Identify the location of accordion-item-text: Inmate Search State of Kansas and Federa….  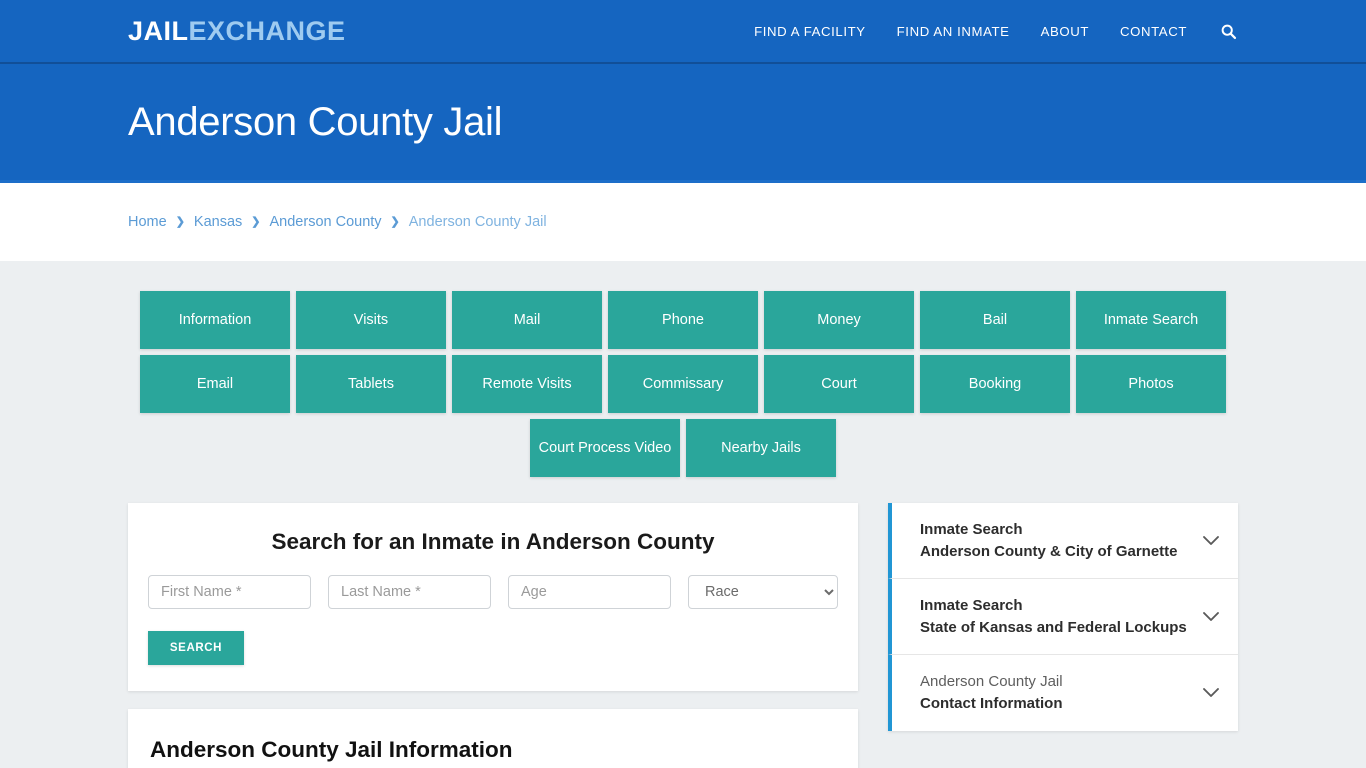
(1055, 617).